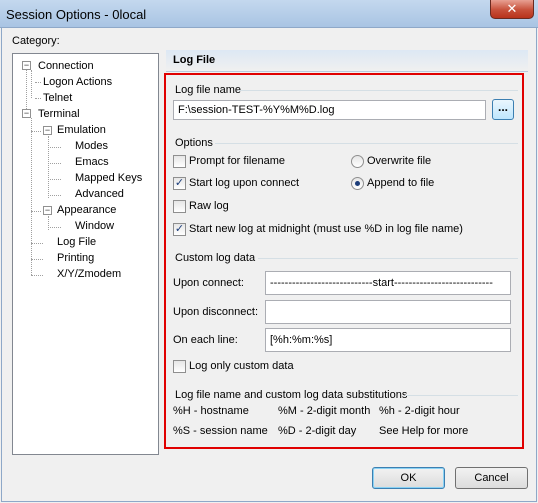 The image size is (538, 503). What do you see at coordinates (317, 431) in the screenshot?
I see `subst-day: %D - 2-digit day` at bounding box center [317, 431].